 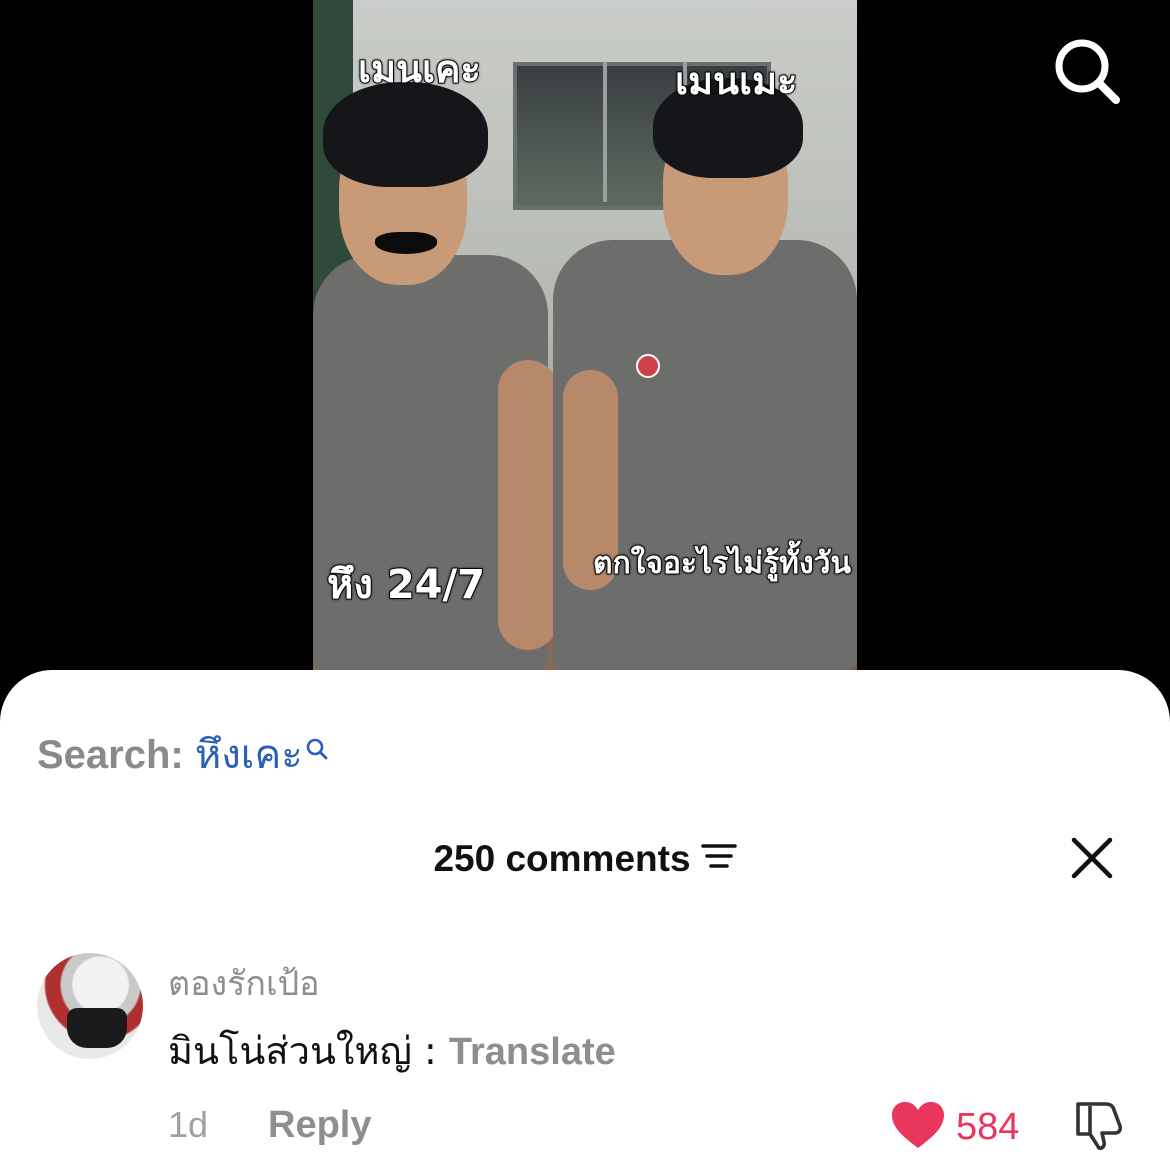 What do you see at coordinates (532, 1052) in the screenshot?
I see `translate-link: Translate` at bounding box center [532, 1052].